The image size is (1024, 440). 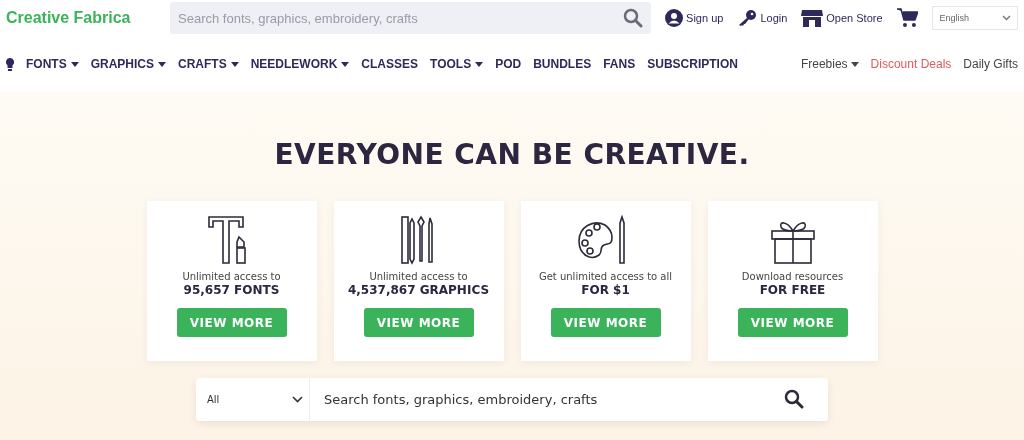 I want to click on cart-icon, so click(x=907, y=18).